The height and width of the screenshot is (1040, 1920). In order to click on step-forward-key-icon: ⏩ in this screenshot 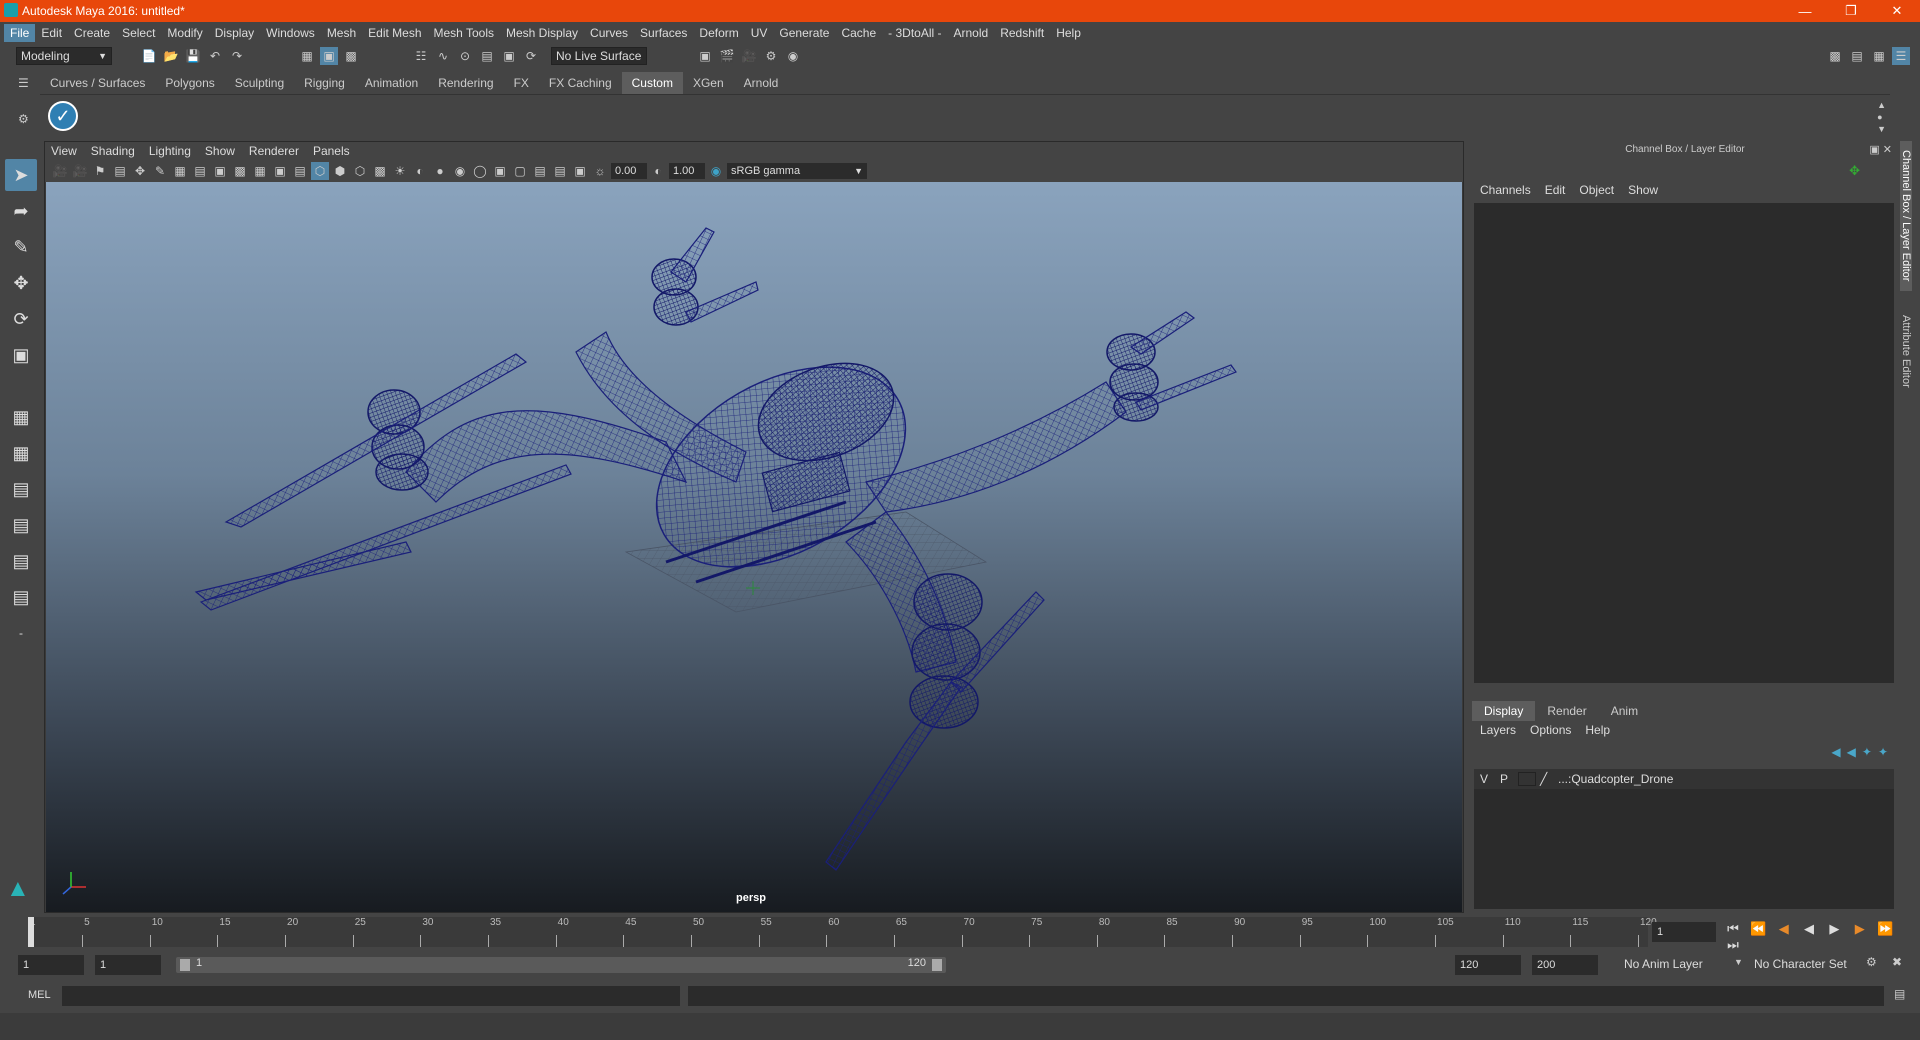, I will do `click(1885, 929)`.